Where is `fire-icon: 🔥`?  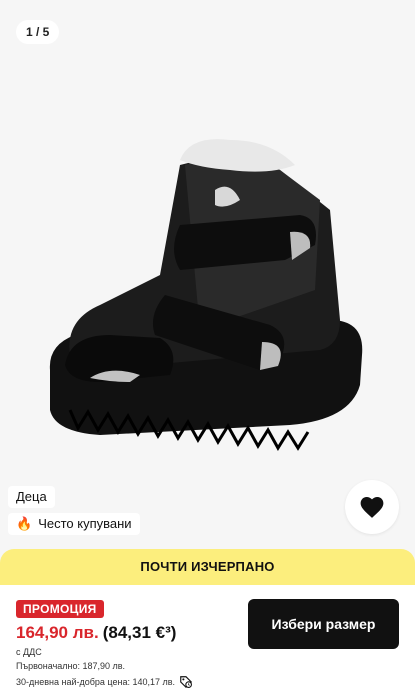
fire-icon: 🔥 is located at coordinates (24, 523).